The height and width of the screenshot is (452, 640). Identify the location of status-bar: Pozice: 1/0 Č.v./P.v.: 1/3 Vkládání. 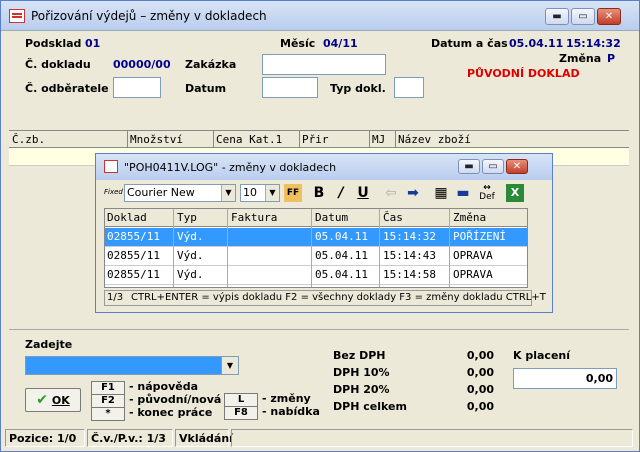
(320, 438).